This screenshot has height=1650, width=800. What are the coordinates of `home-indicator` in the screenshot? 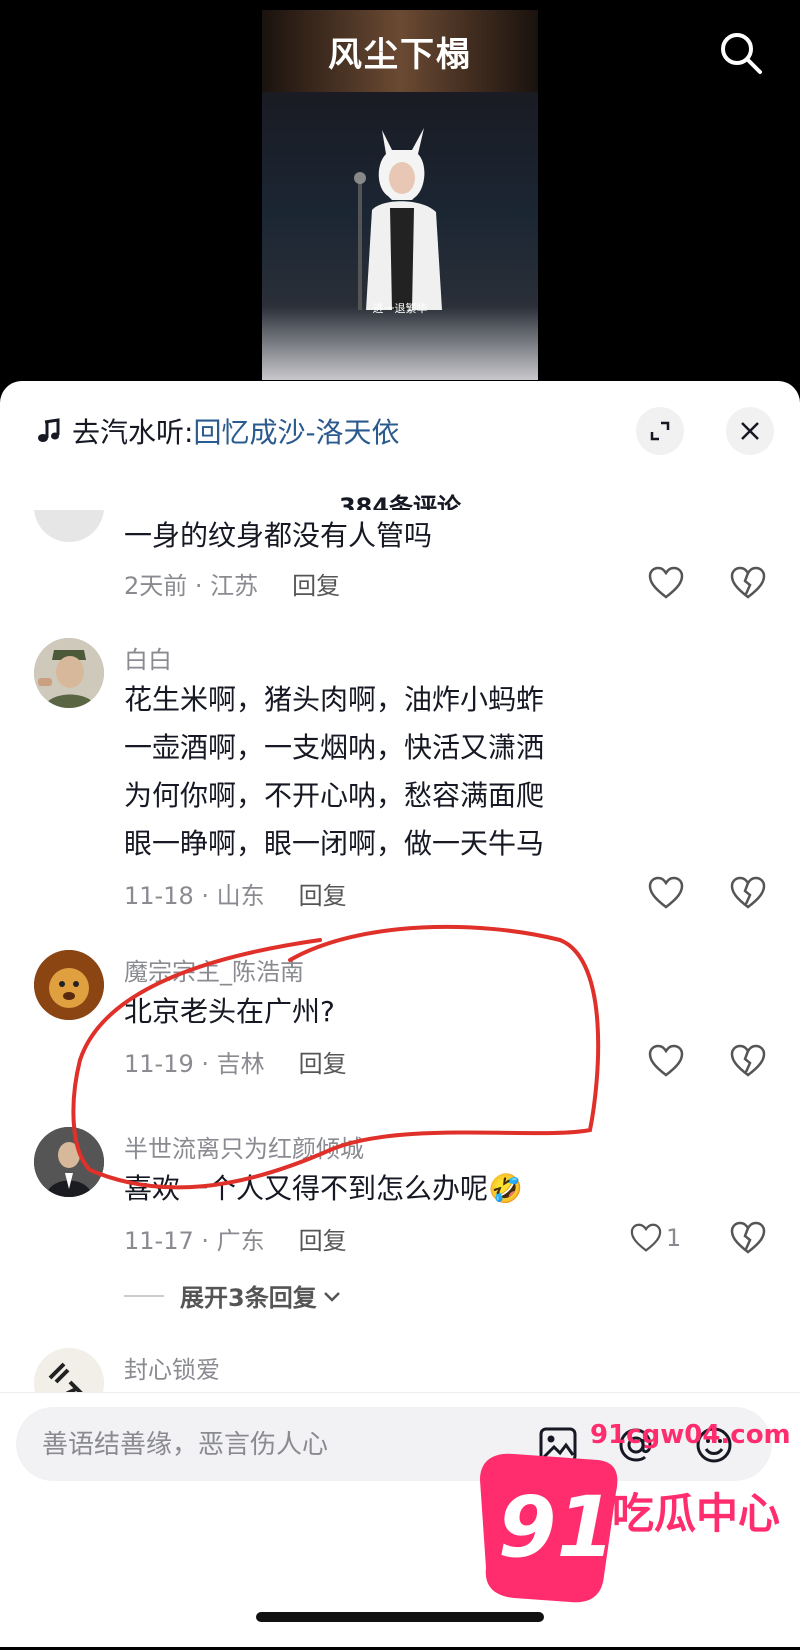 It's located at (400, 1617).